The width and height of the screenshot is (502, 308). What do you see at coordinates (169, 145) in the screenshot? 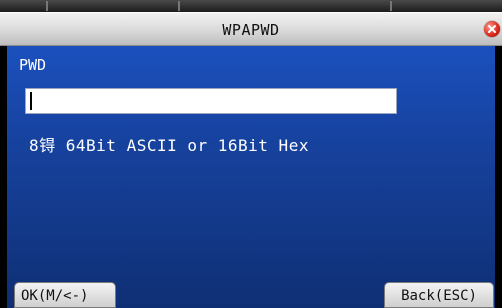
I see `password-hint: 8锝 64Bit ASCII or 16Bit Hex` at bounding box center [169, 145].